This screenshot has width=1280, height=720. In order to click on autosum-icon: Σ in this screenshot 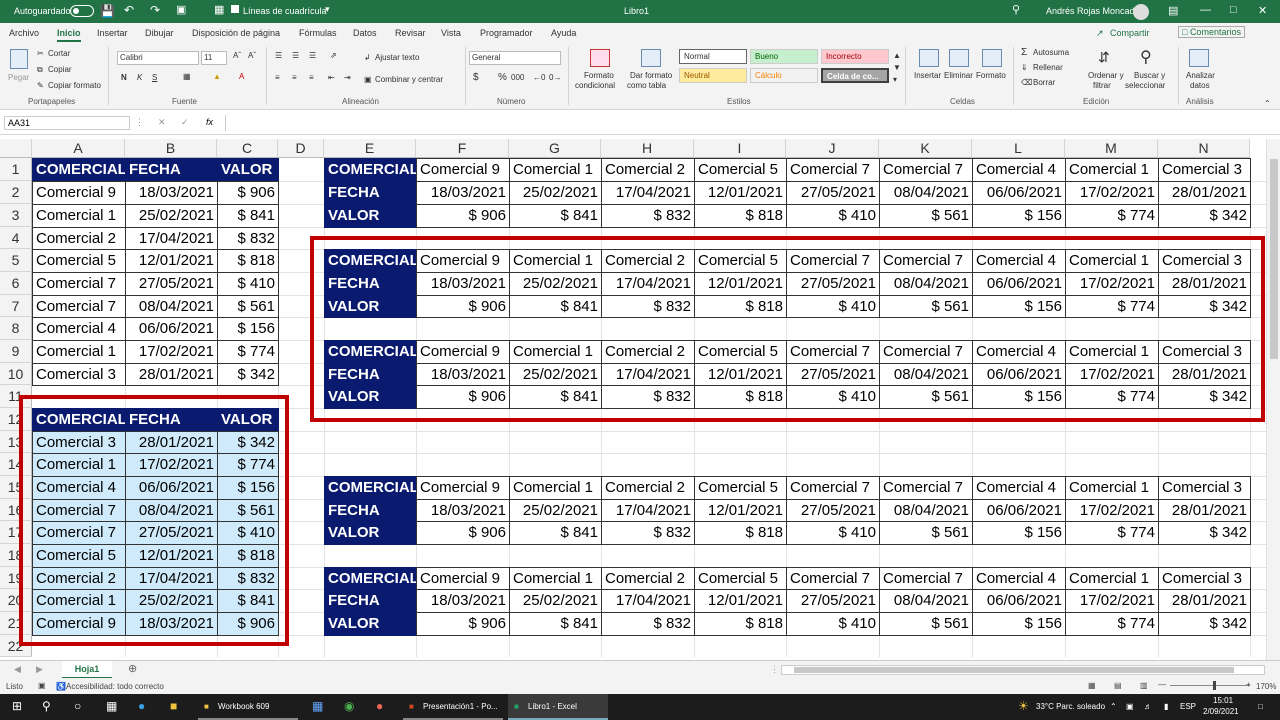, I will do `click(1024, 52)`.